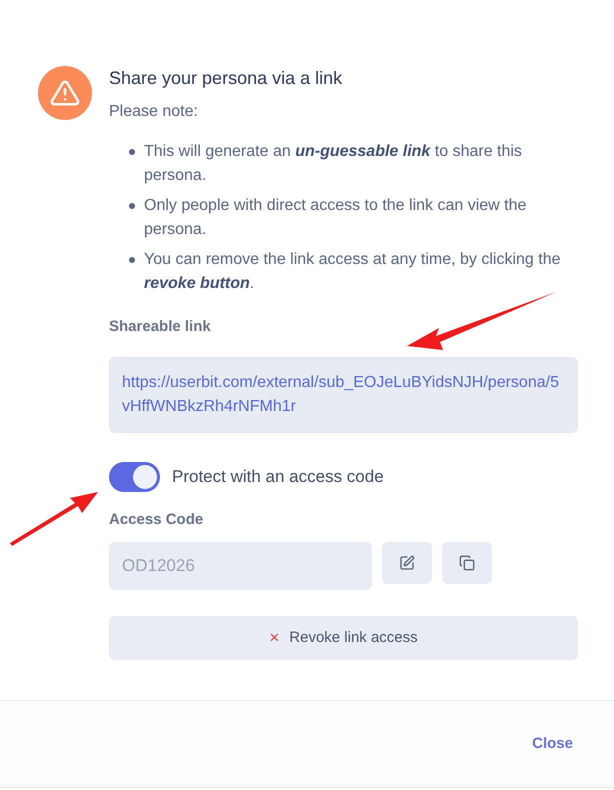 The image size is (614, 790). Describe the element at coordinates (343, 638) in the screenshot. I see `revoke-button: × Revoke link access` at that location.